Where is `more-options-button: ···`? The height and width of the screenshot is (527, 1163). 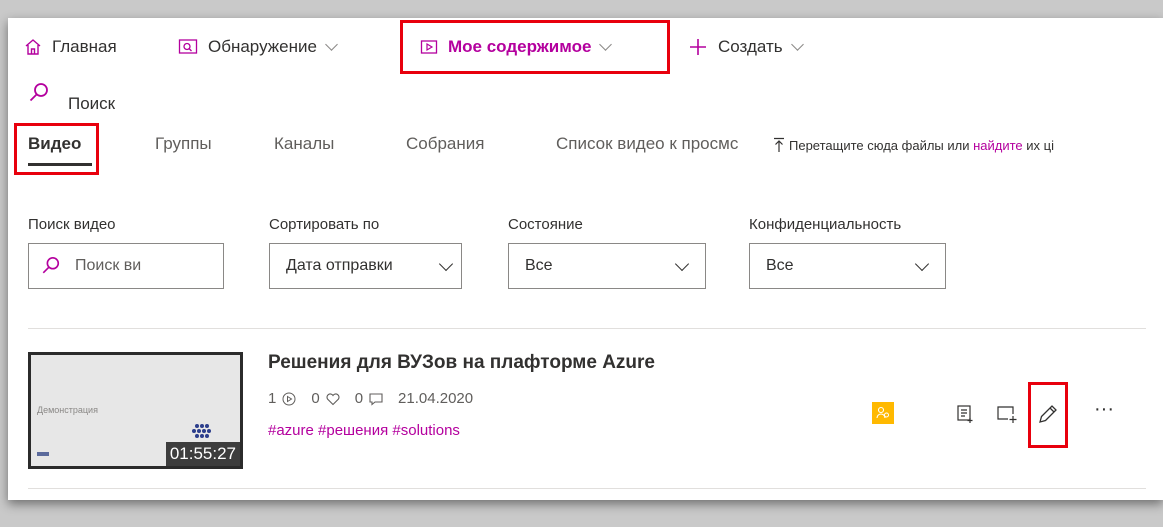 more-options-button: ··· is located at coordinates (1104, 409).